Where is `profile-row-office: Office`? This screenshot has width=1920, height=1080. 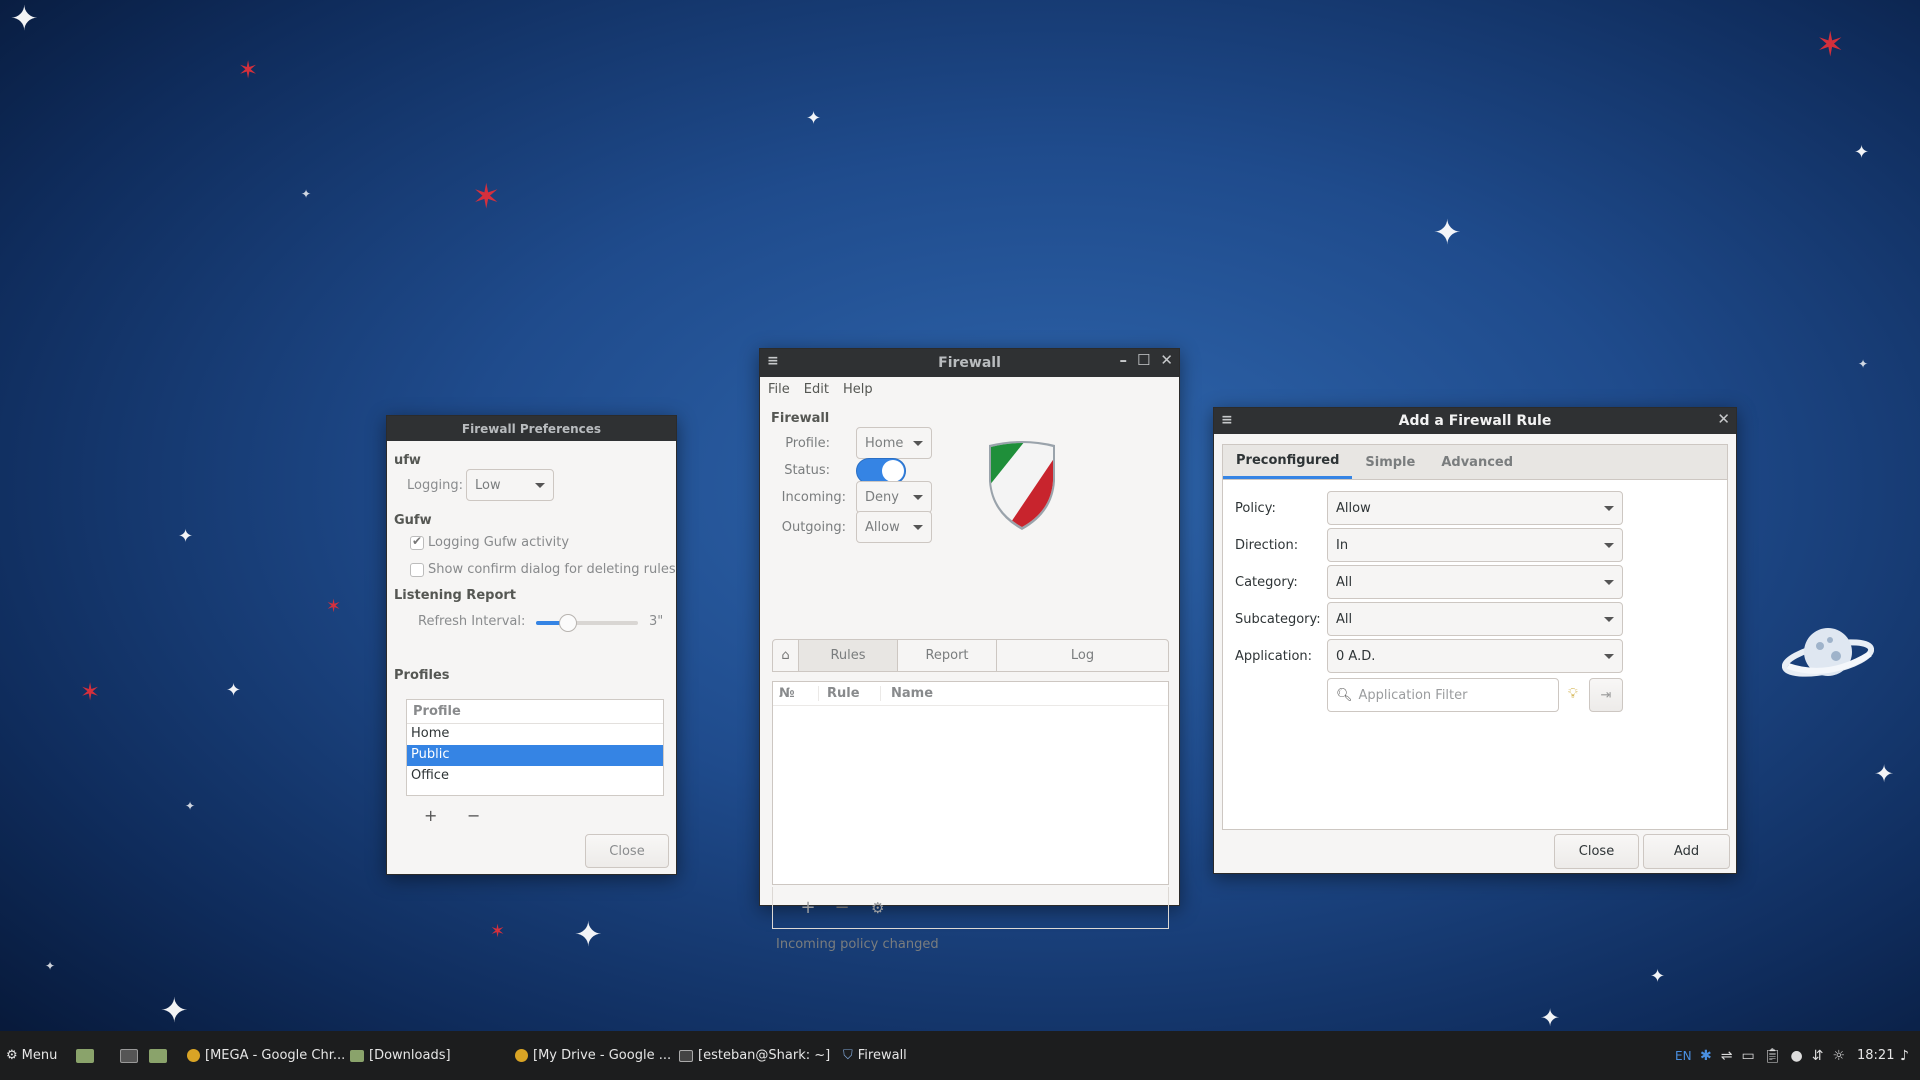
profile-row-office: Office is located at coordinates (535, 776).